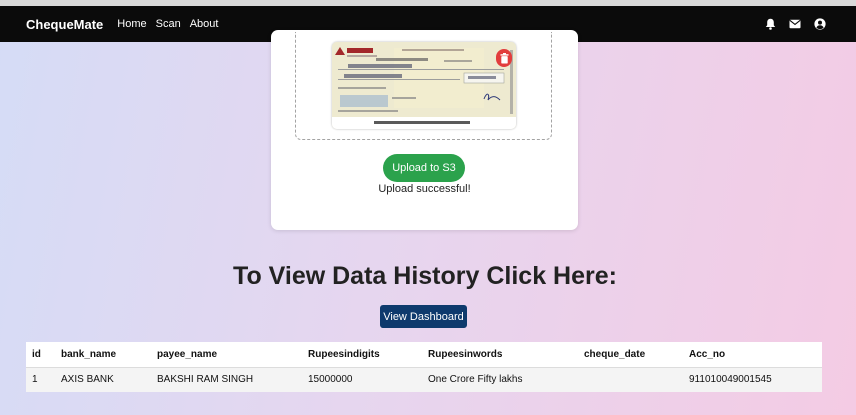  I want to click on file-dropzone, so click(423, 86).